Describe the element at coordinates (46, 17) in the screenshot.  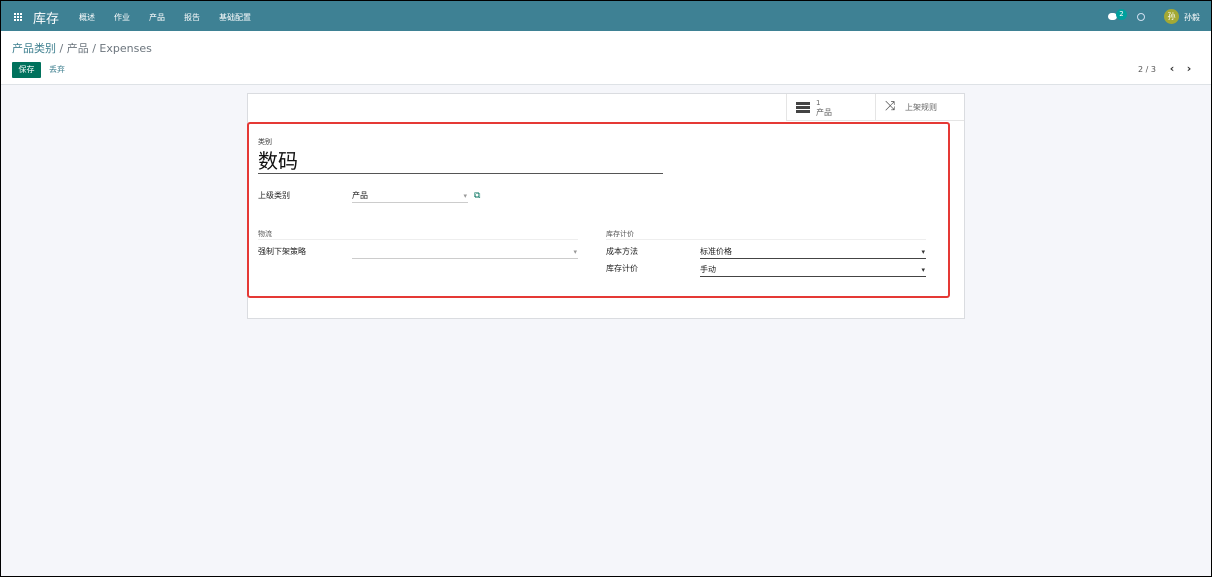
I see `app-title: 库存` at that location.